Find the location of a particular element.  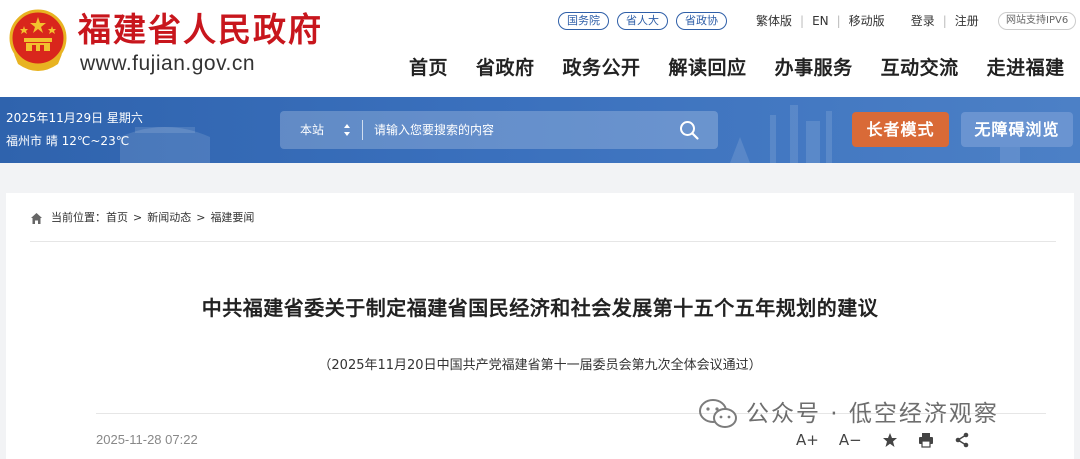

ipv6-badge: 网站支持IPV6 is located at coordinates (1037, 21).